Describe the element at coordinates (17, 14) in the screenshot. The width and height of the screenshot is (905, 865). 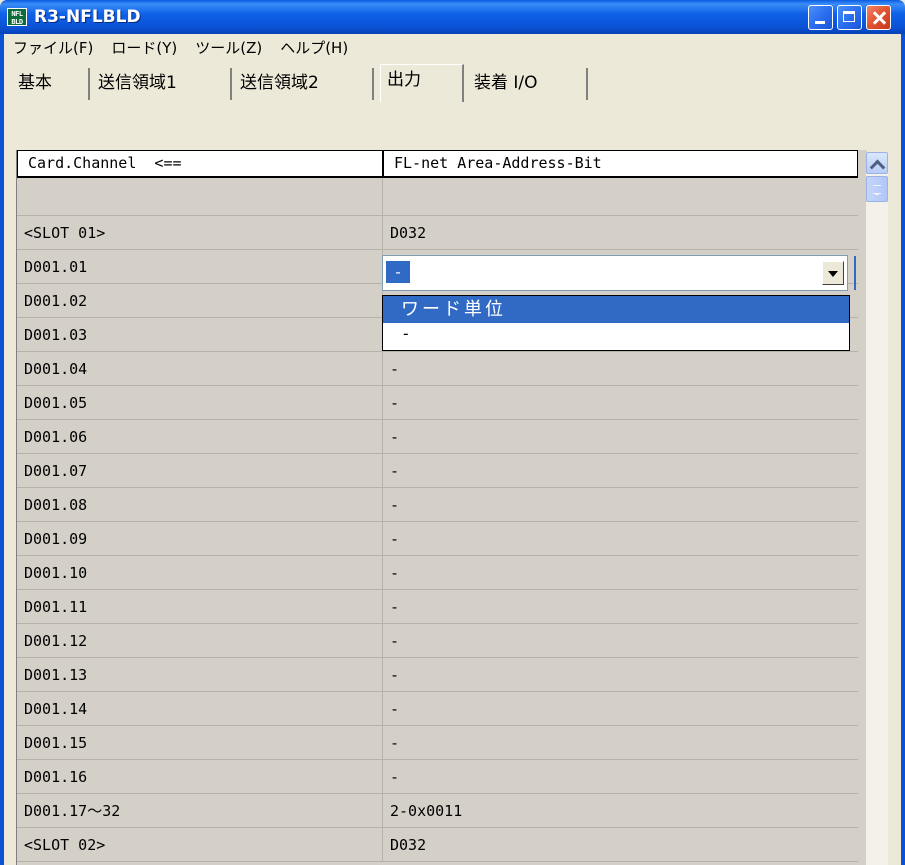
I see `app-icon-label-top: NFL` at that location.